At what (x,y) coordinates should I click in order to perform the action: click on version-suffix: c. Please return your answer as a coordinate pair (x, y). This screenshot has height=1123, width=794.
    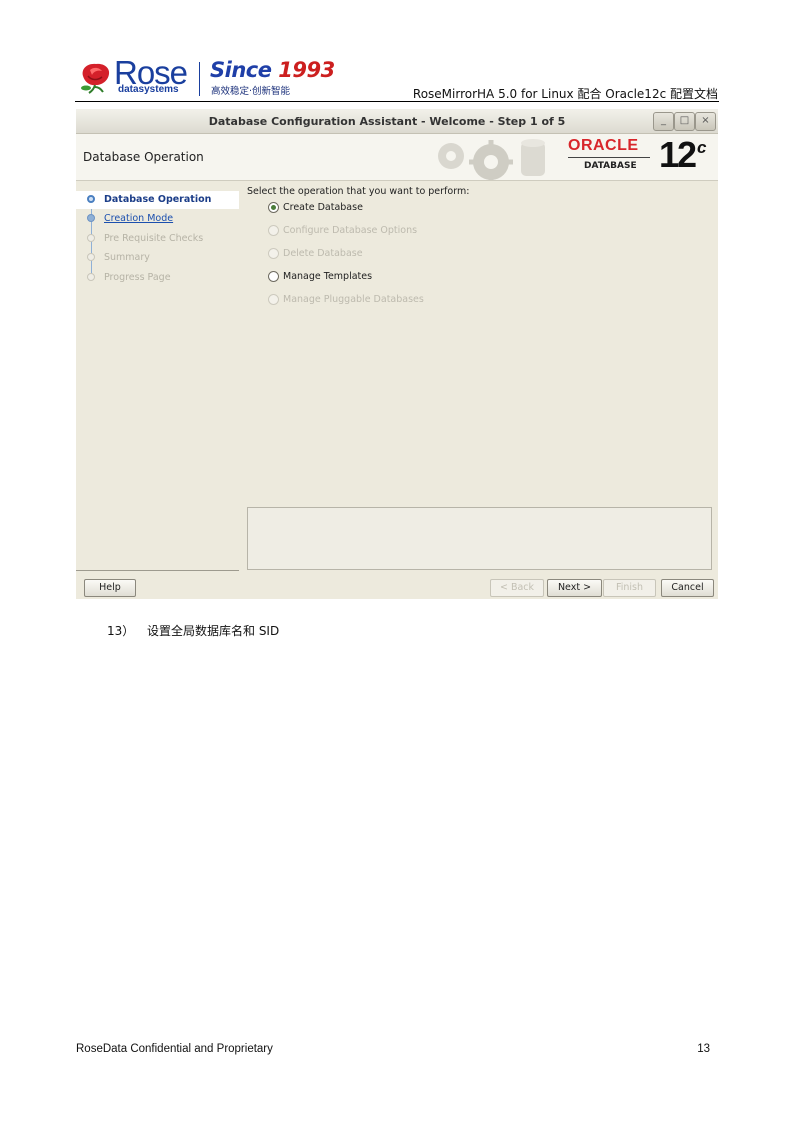
    Looking at the image, I should click on (702, 147).